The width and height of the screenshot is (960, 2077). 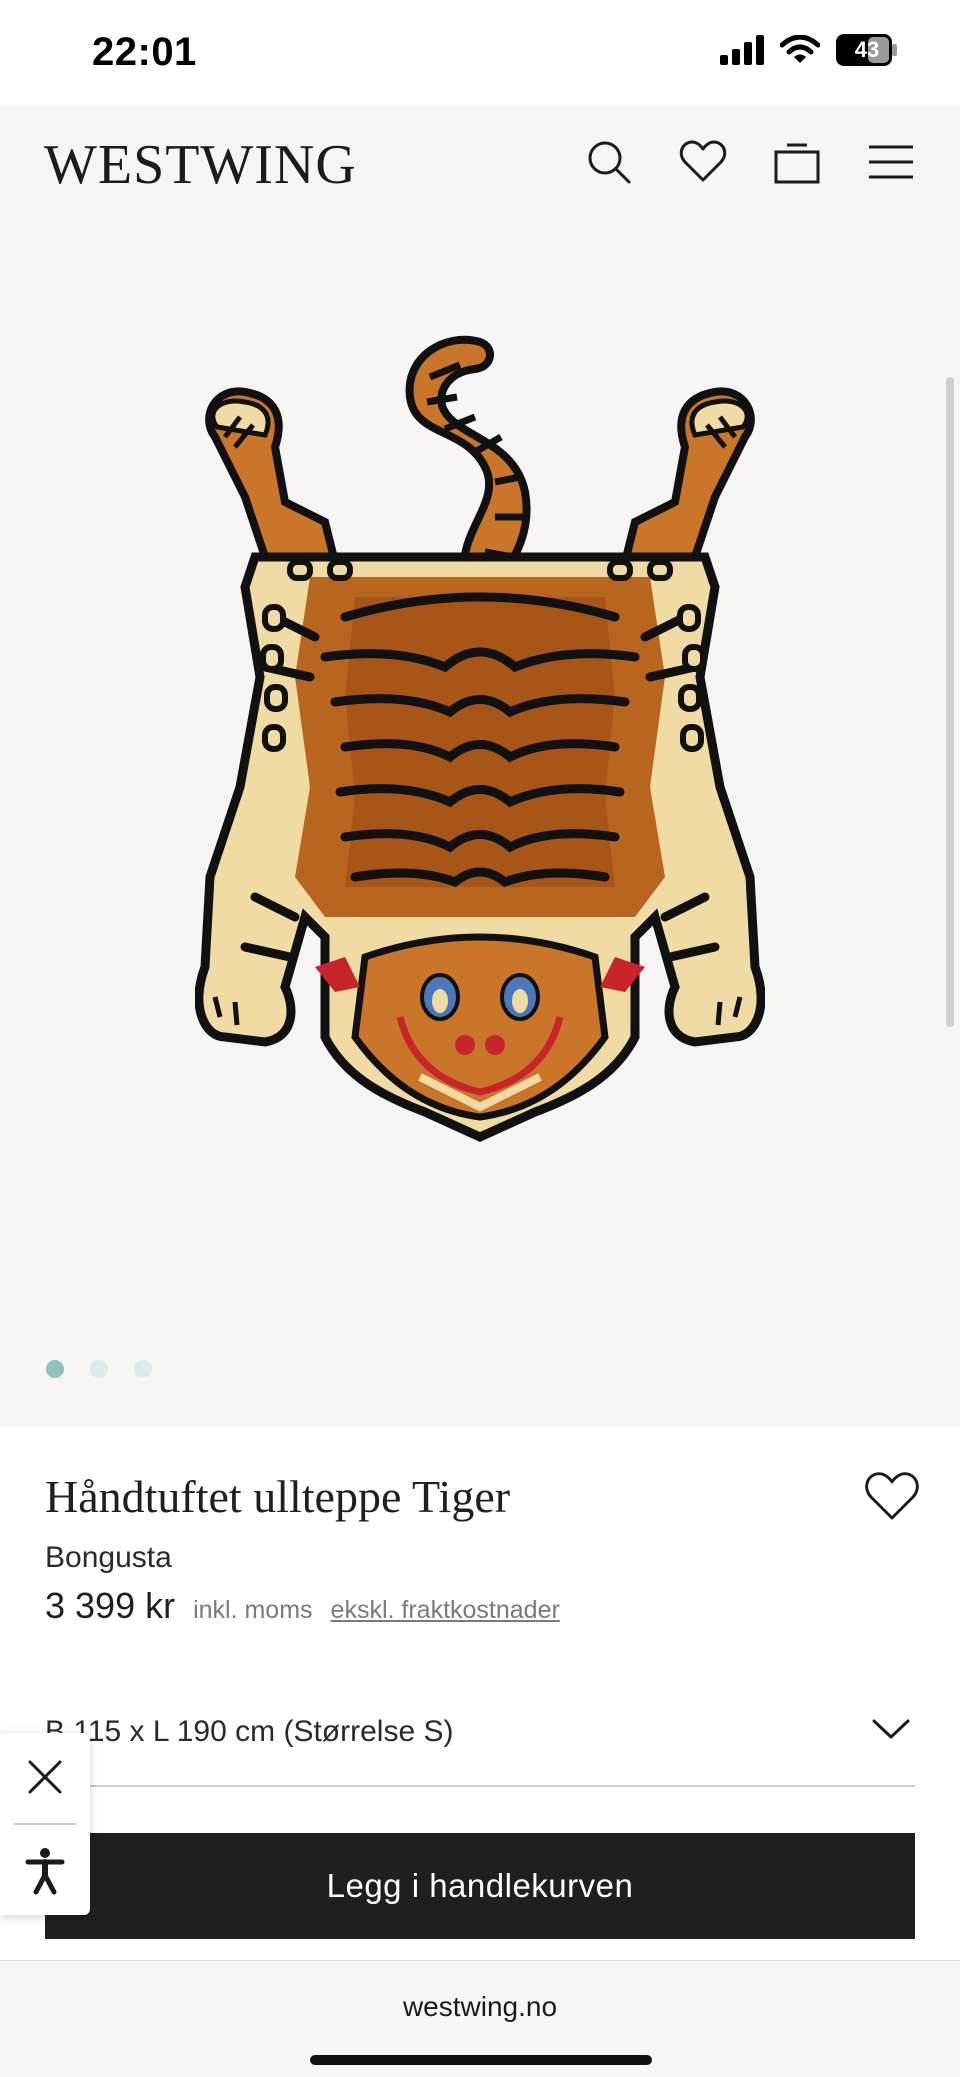 What do you see at coordinates (480, 1886) in the screenshot?
I see `add-to-cart-button: Legg i handlekurven` at bounding box center [480, 1886].